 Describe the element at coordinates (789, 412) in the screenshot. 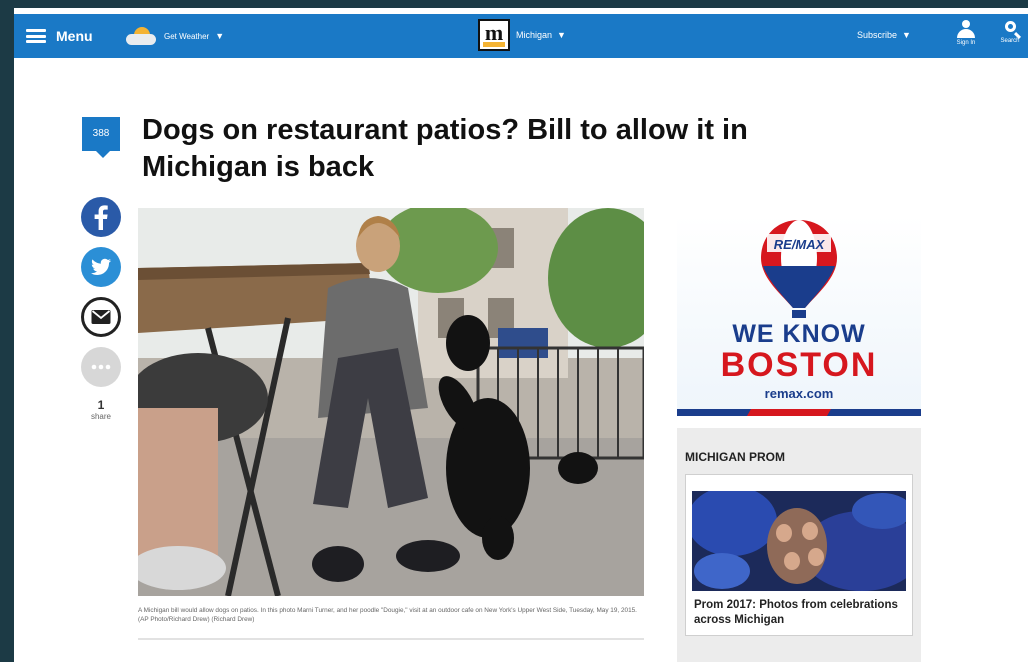

I see `ad-stripe-accent` at that location.